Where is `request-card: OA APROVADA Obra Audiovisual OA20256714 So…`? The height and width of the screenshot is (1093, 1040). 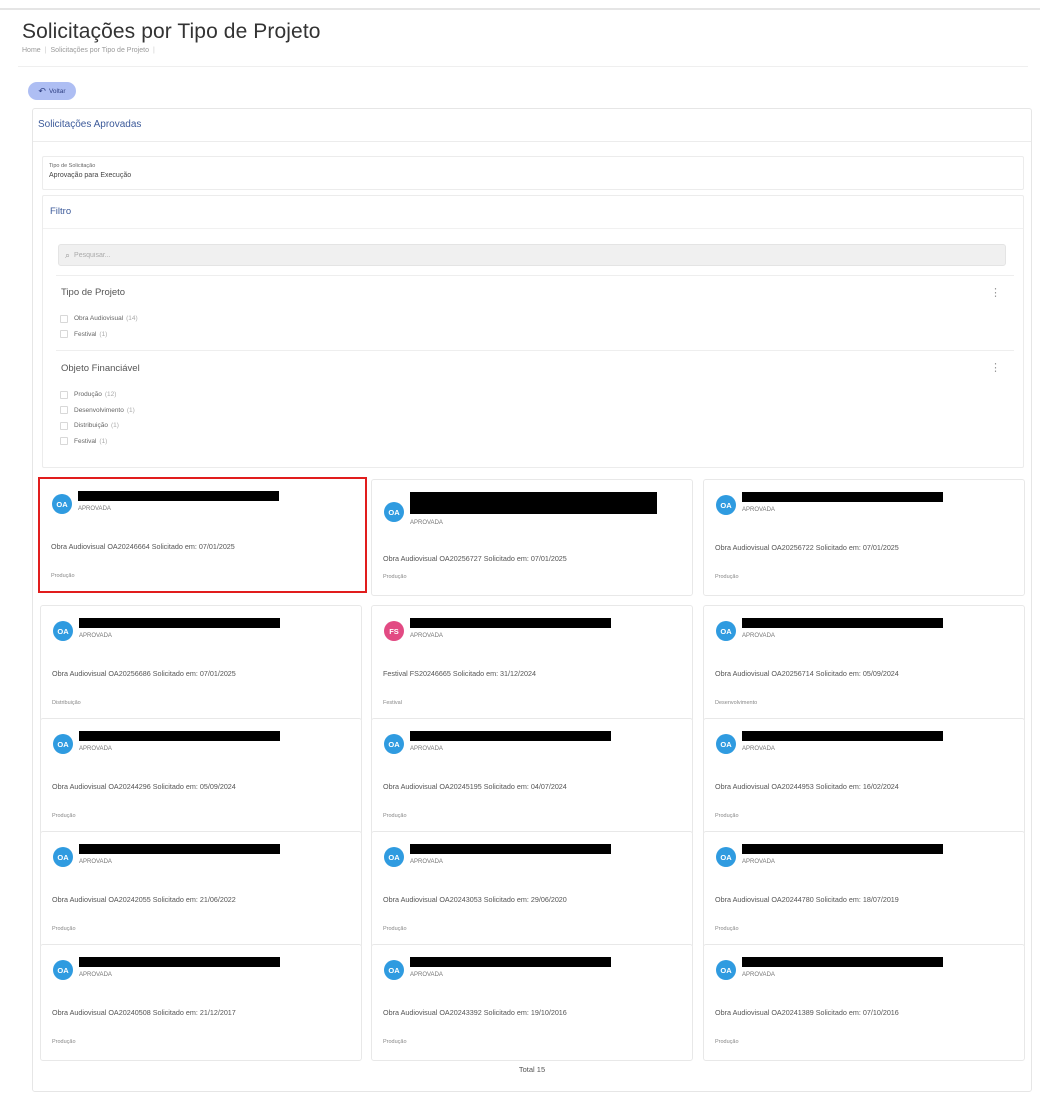
request-card: OA APROVADA Obra Audiovisual OA20256714 So… is located at coordinates (864, 663).